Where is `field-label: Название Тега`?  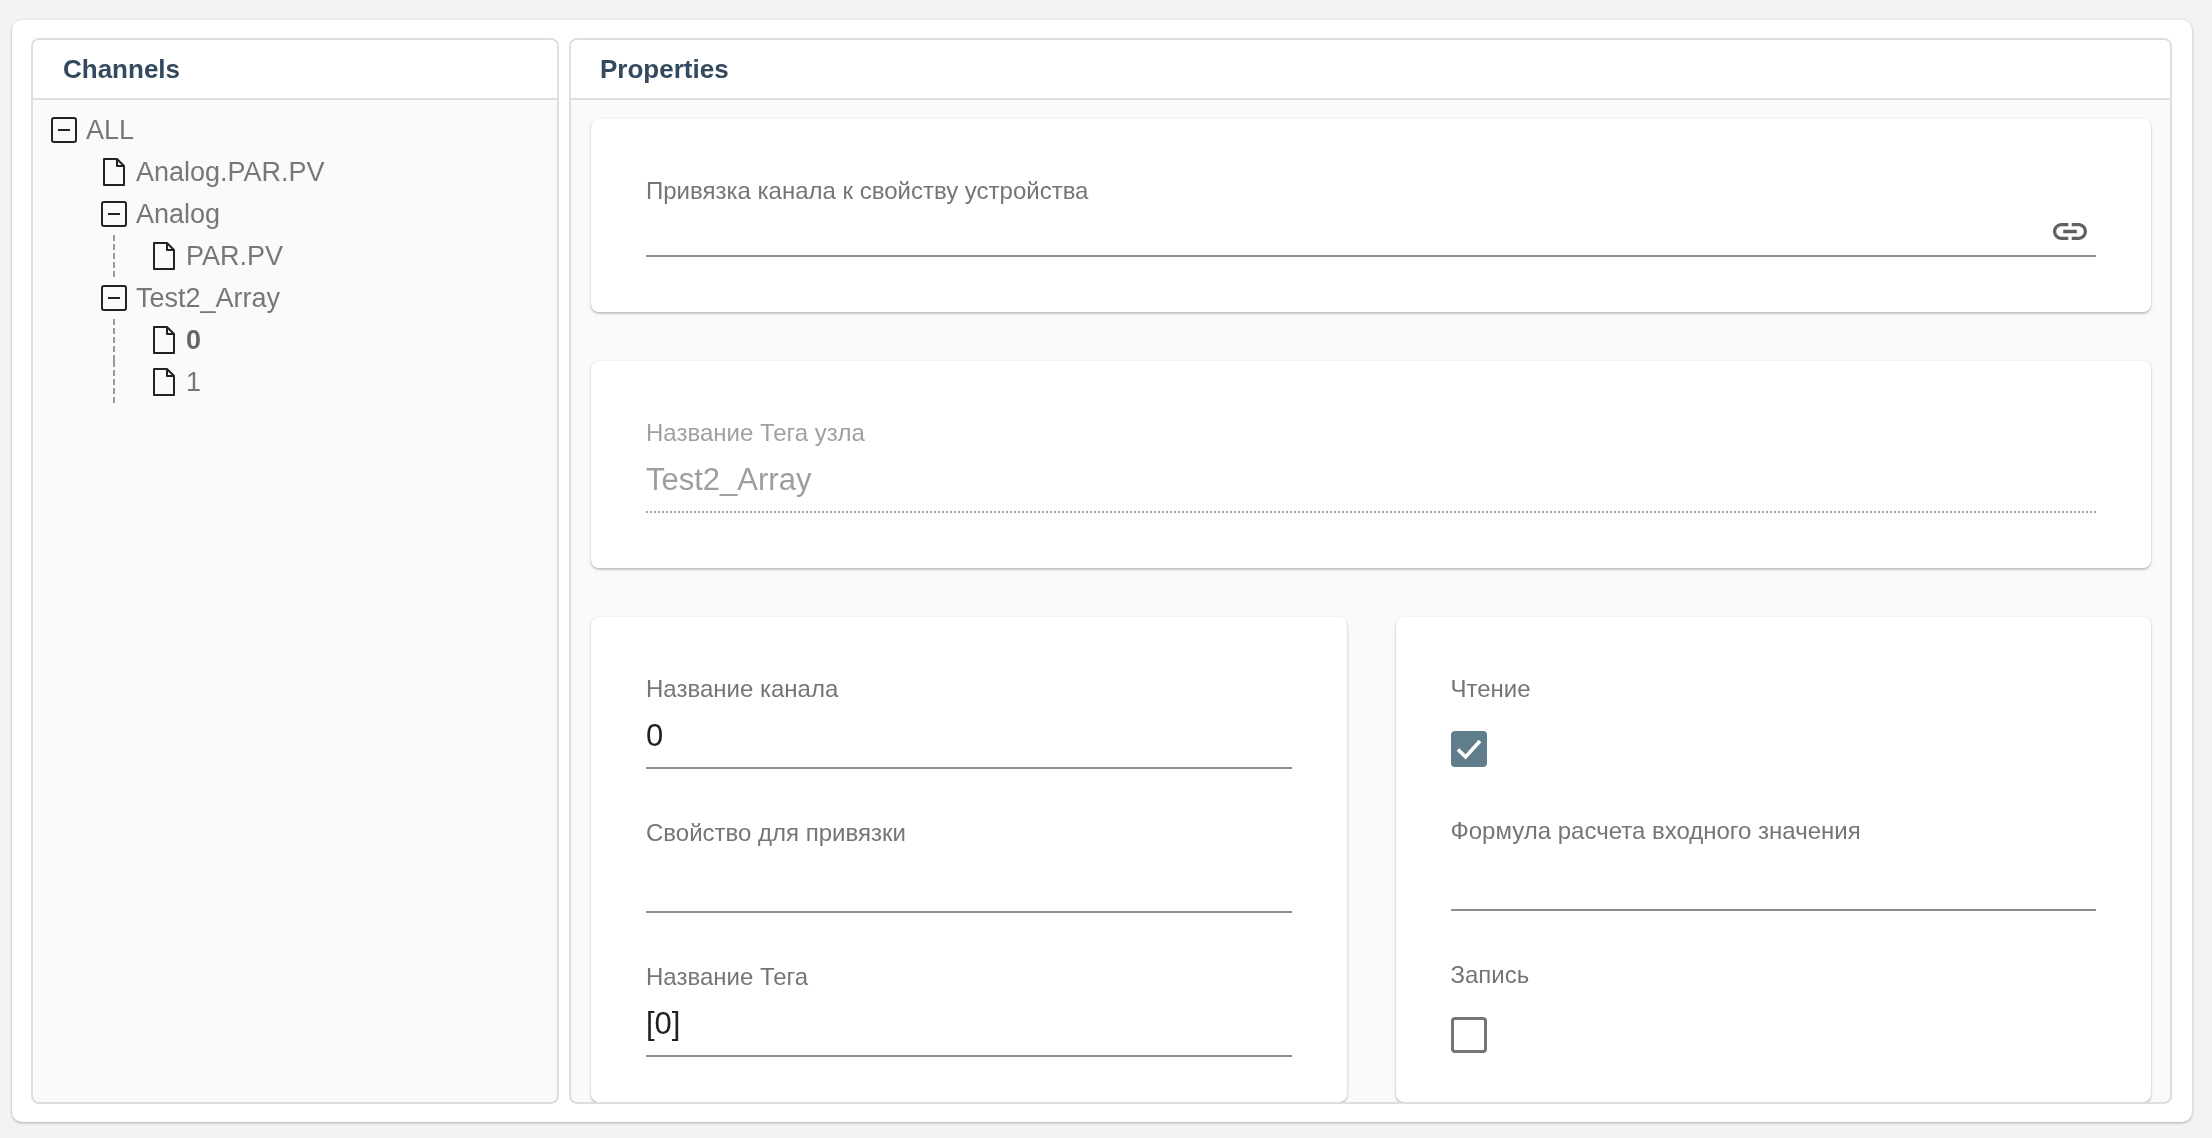
field-label: Название Тега is located at coordinates (727, 977).